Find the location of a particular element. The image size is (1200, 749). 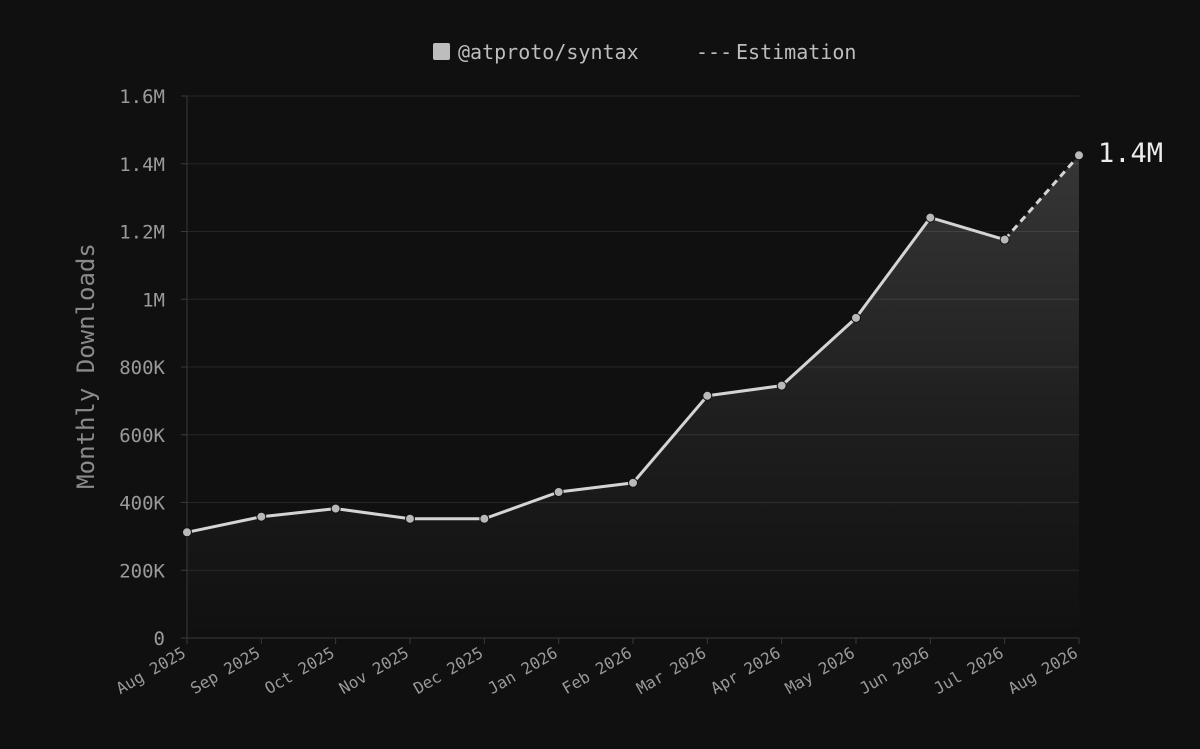

y-tick-label: 1.2M is located at coordinates (142, 233).